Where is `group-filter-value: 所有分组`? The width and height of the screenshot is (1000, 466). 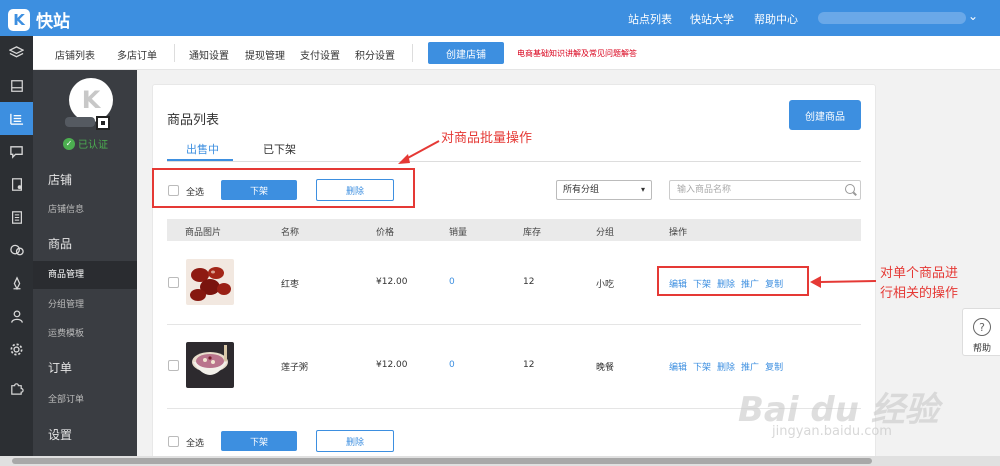
group-filter-value: 所有分组 is located at coordinates (581, 190).